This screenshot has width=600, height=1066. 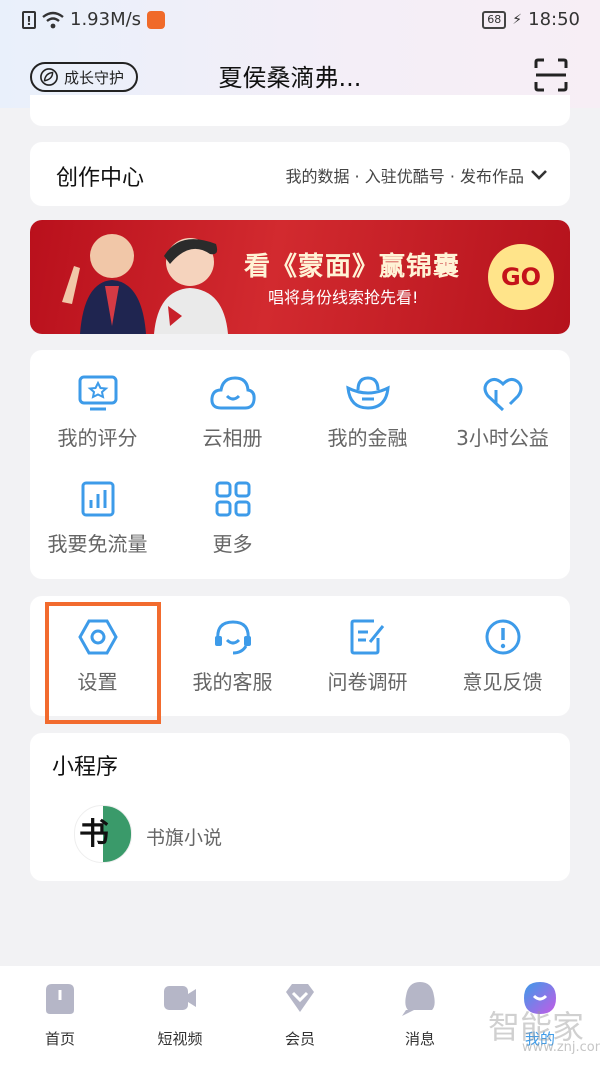 What do you see at coordinates (97, 544) in the screenshot?
I see `service-label: 我要免流量` at bounding box center [97, 544].